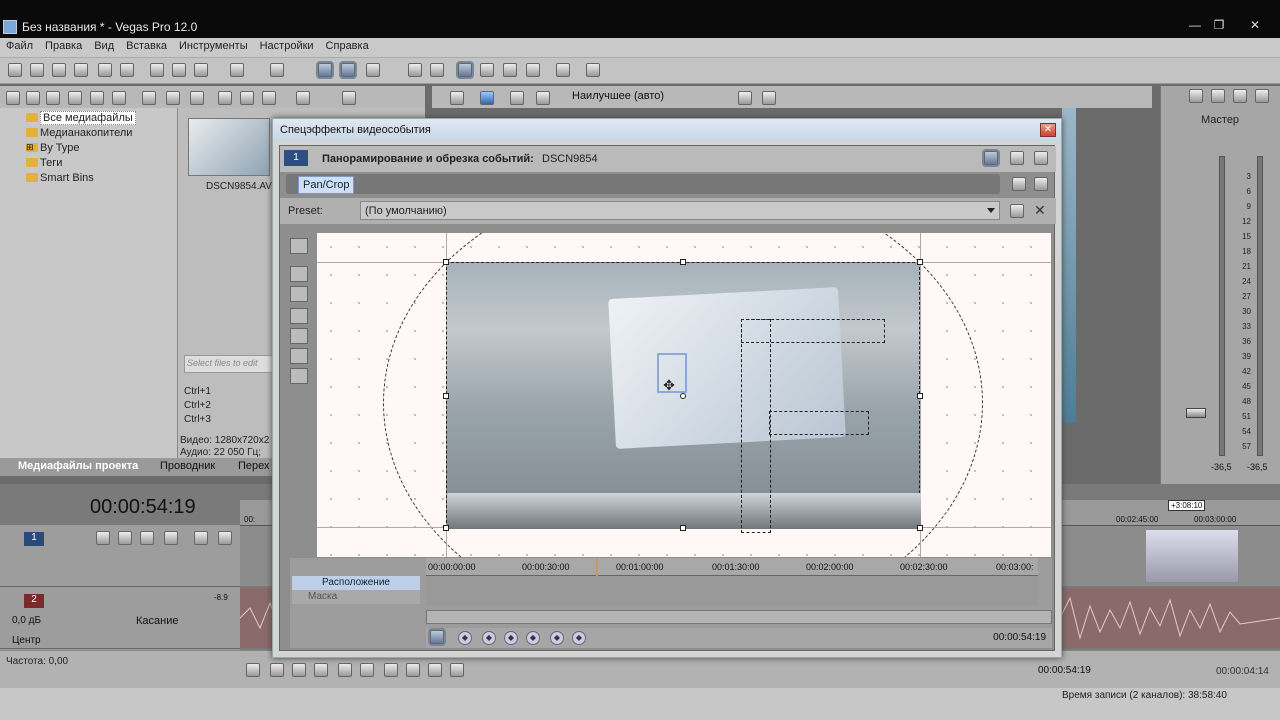  Describe the element at coordinates (277, 670) in the screenshot. I see `loop-icon` at that location.